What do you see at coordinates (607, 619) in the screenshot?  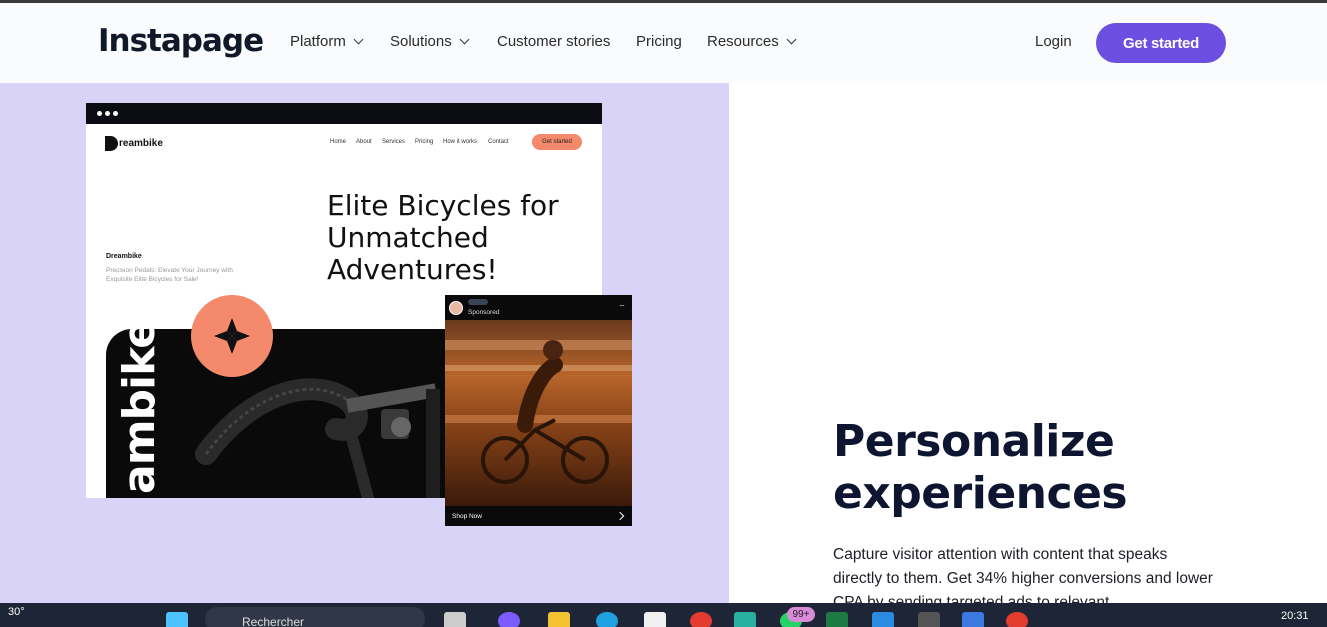 I see `edge-icon` at bounding box center [607, 619].